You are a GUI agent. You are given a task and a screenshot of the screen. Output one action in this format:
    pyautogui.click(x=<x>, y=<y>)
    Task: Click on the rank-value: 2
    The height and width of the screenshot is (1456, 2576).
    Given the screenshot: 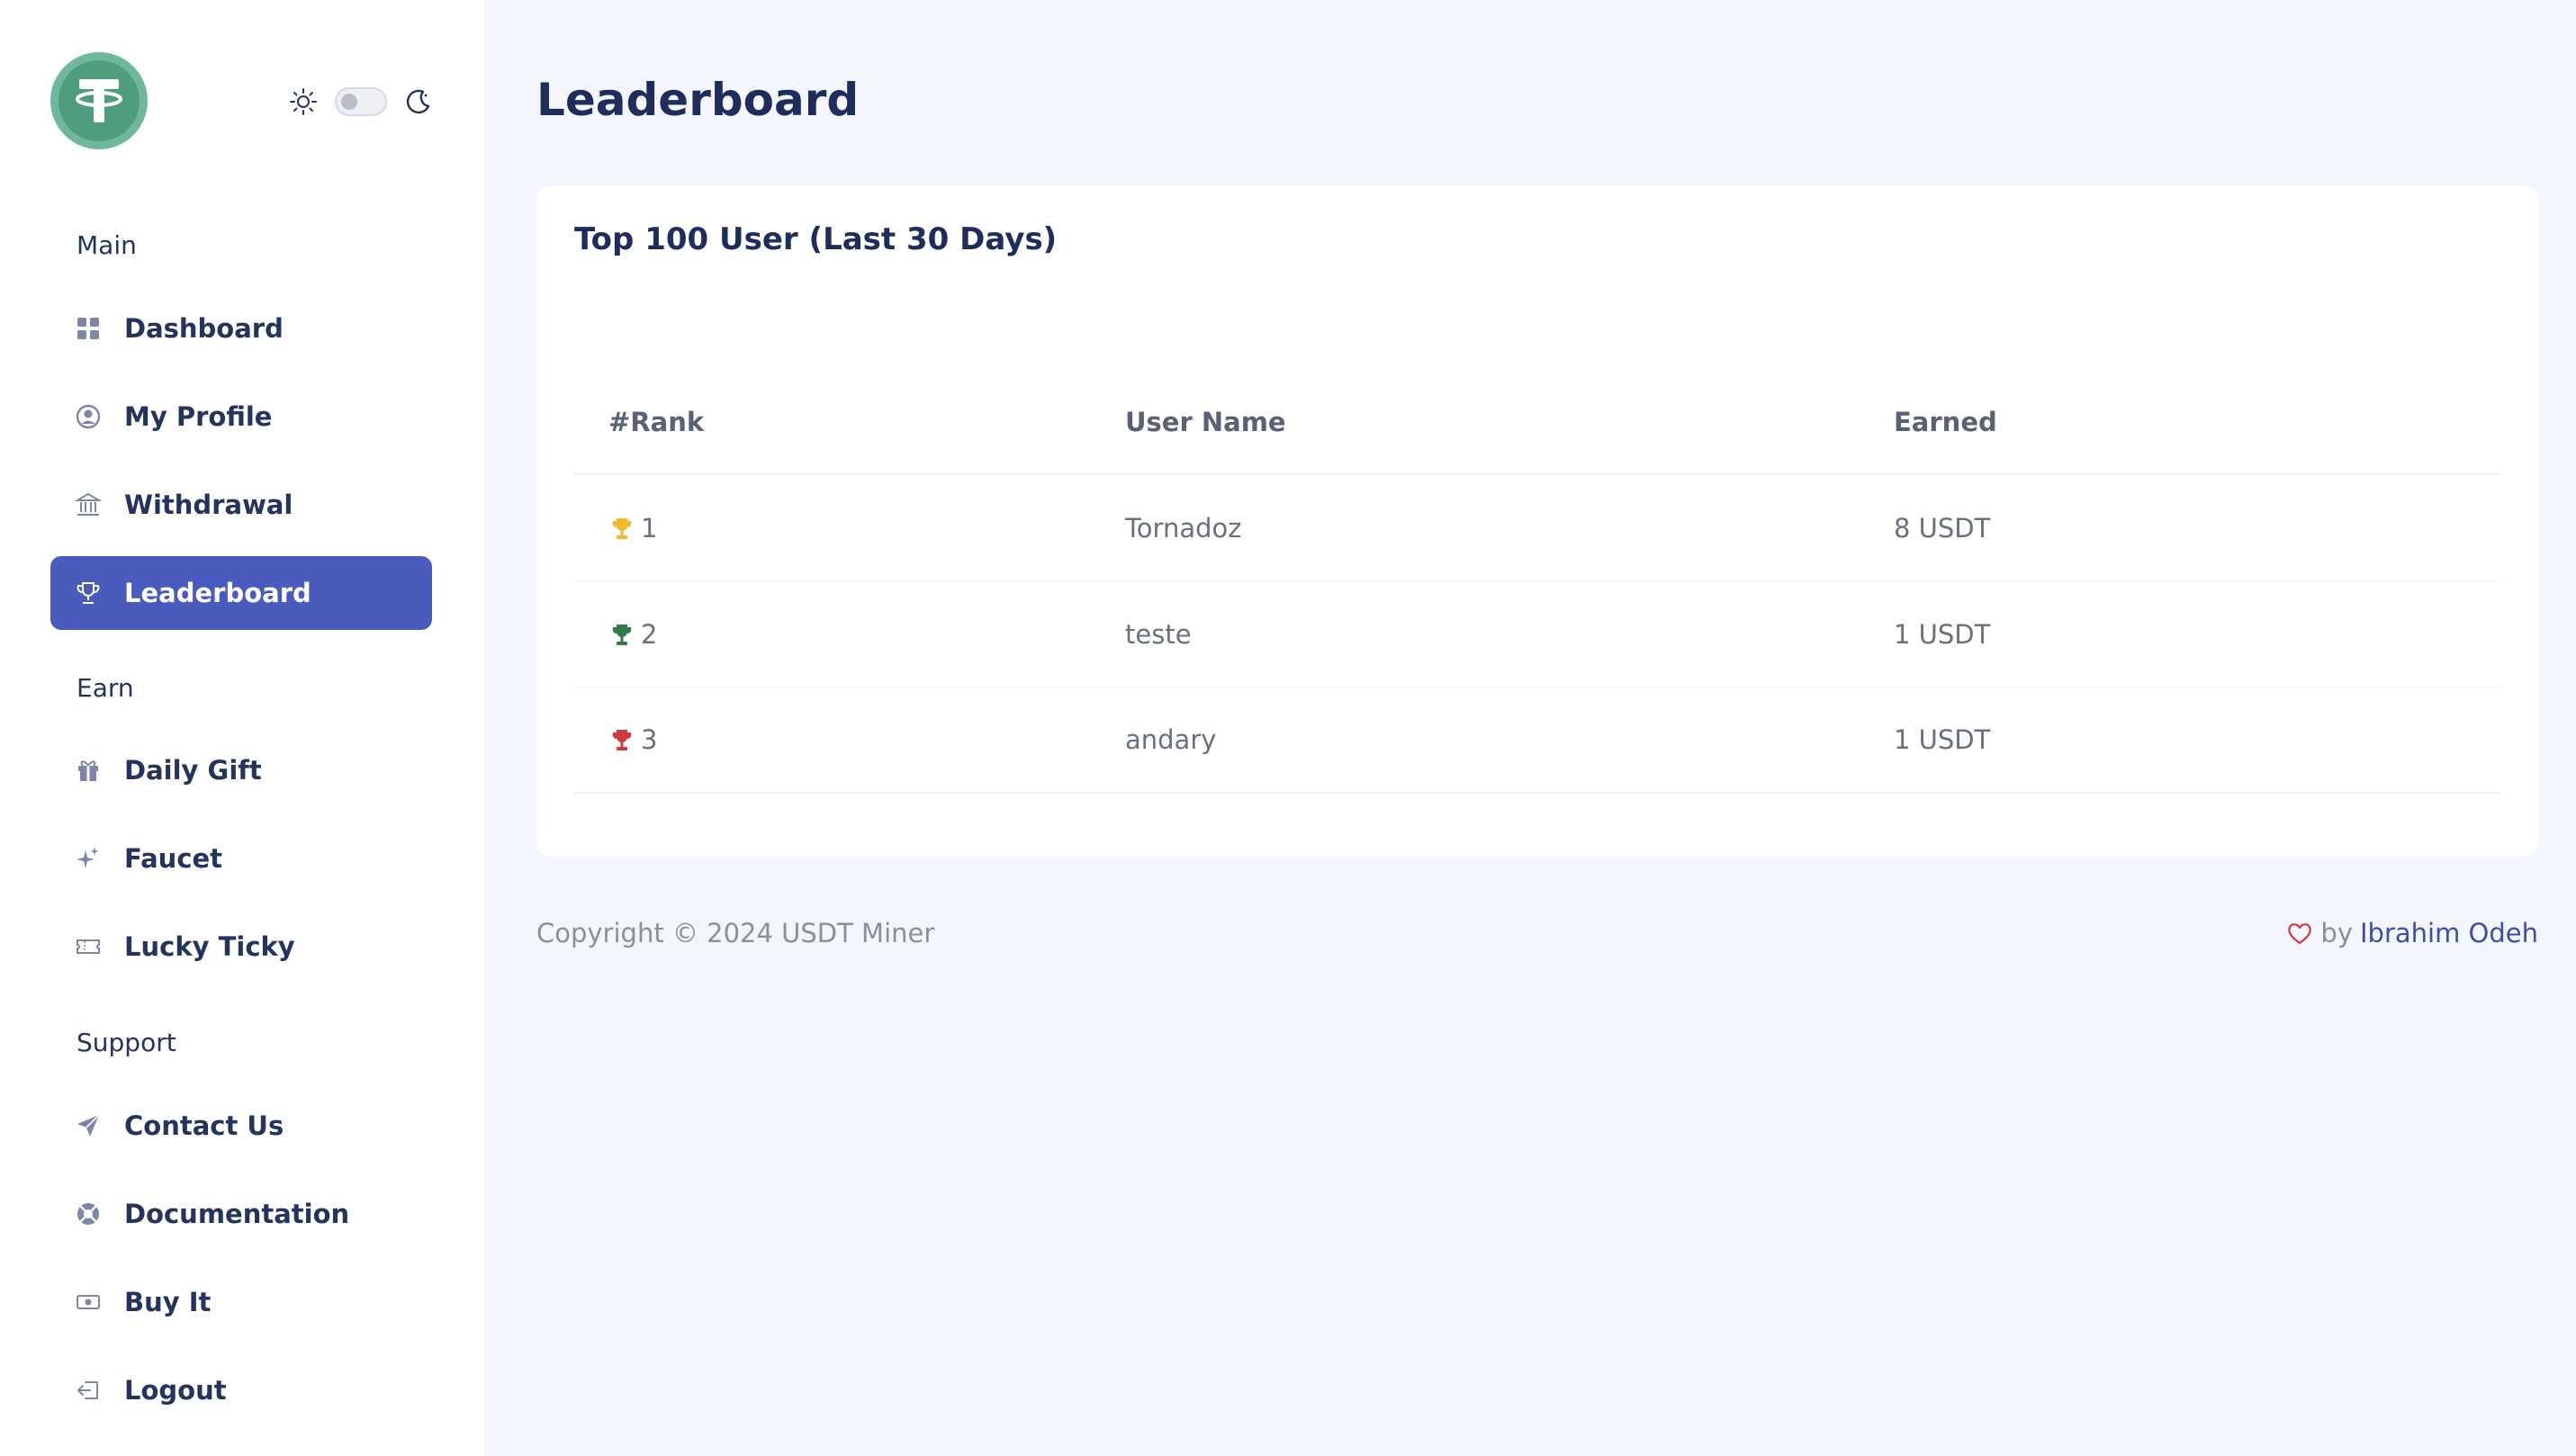 What is the action you would take?
    pyautogui.click(x=649, y=634)
    